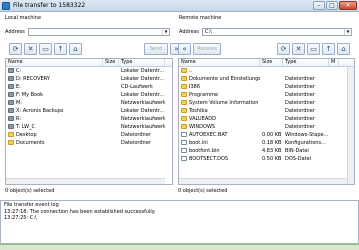 This screenshot has height=250, width=359. What do you see at coordinates (209, 159) in the screenshot?
I see `file-name: BOOTSECT.DOS` at bounding box center [209, 159].